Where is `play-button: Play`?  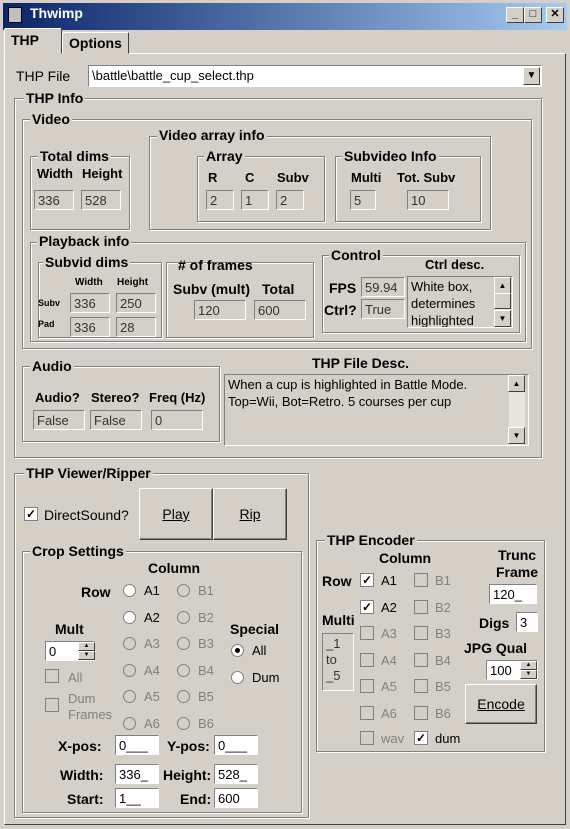
play-button: Play is located at coordinates (176, 514).